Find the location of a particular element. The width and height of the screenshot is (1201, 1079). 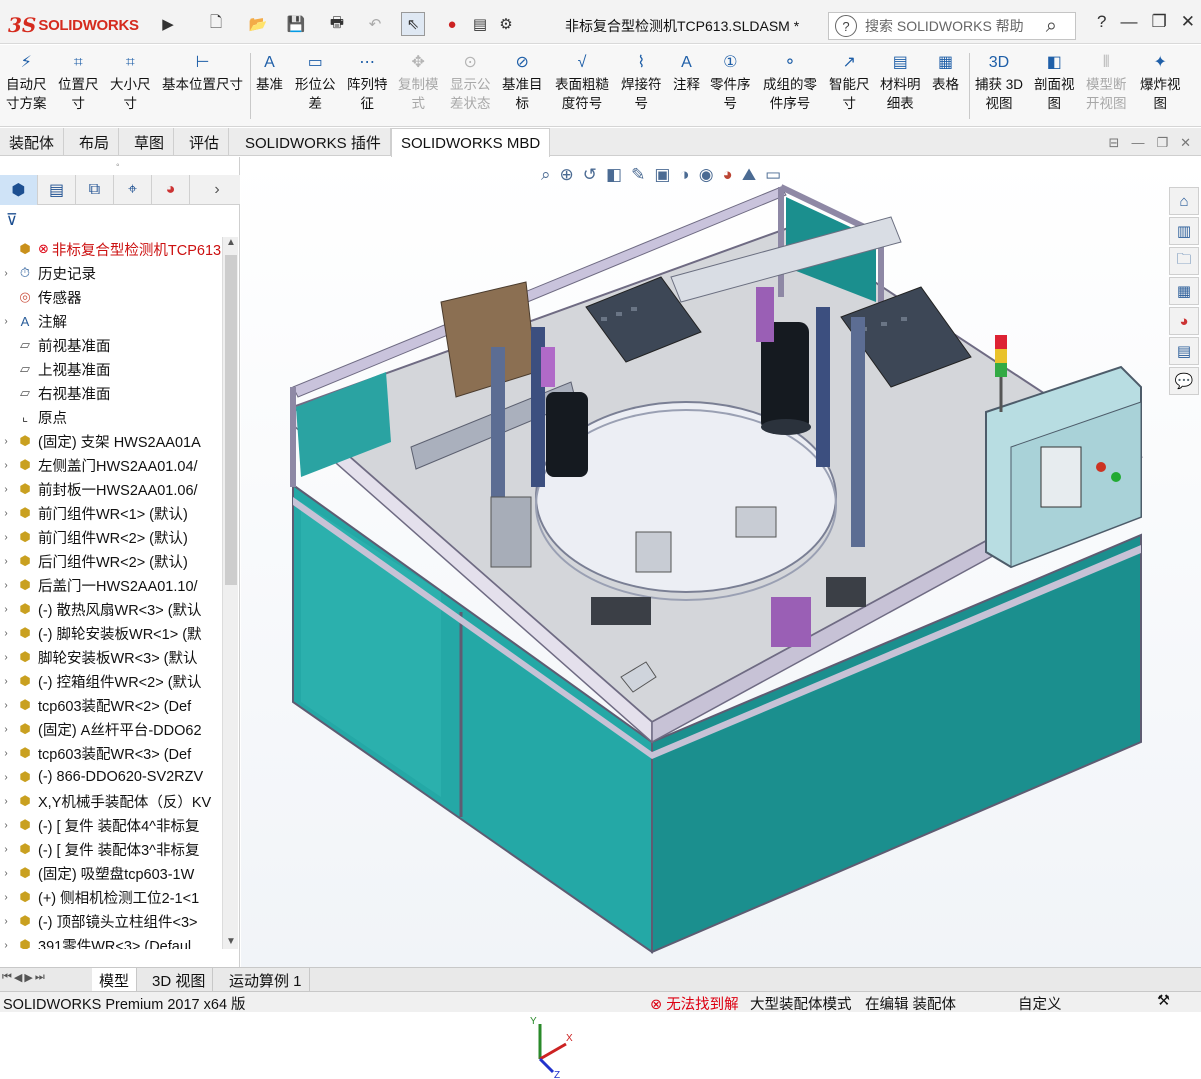

cmd-auto-dimension-button: ⚡ 自动尺 寸方案 is located at coordinates (26, 82).